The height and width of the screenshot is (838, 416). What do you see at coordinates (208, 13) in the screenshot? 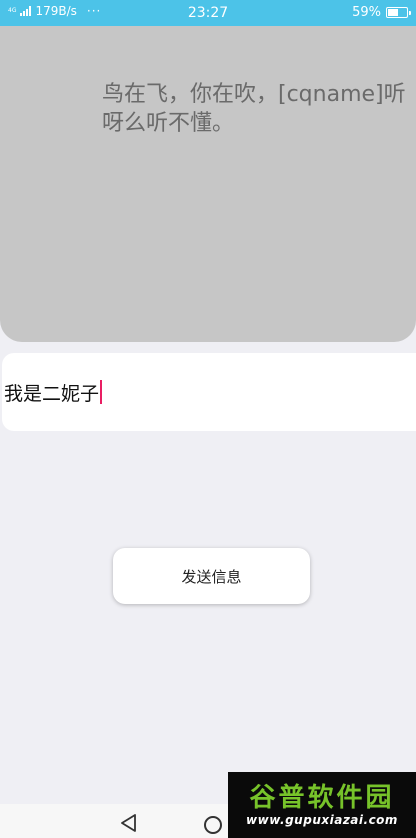
I see `status-bar: 4G 179B/s ··· 23:27 59%` at bounding box center [208, 13].